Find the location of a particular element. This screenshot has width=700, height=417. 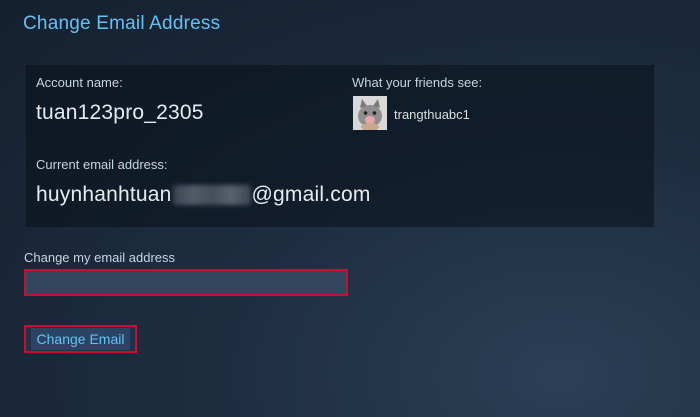

email-prefix: huynhanhtuan is located at coordinates (104, 194).